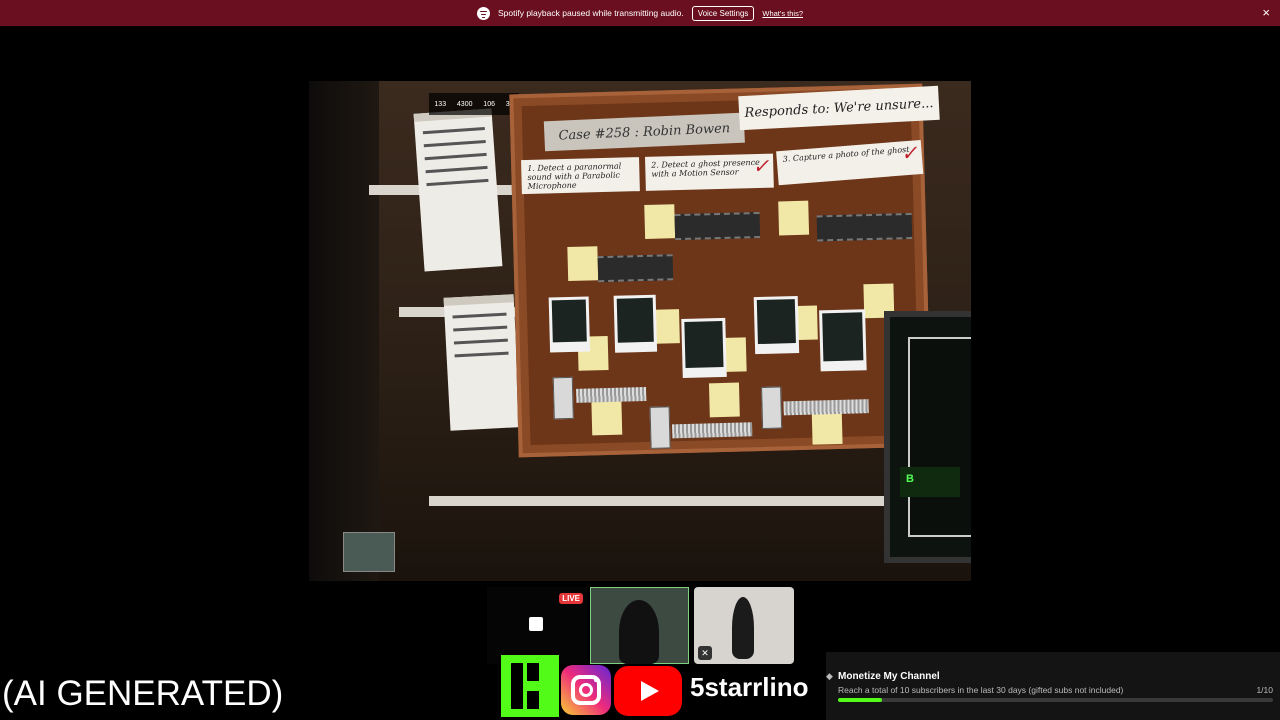 The width and height of the screenshot is (1280, 720). What do you see at coordinates (458, 190) in the screenshot?
I see `daily-tasks-clipboard` at bounding box center [458, 190].